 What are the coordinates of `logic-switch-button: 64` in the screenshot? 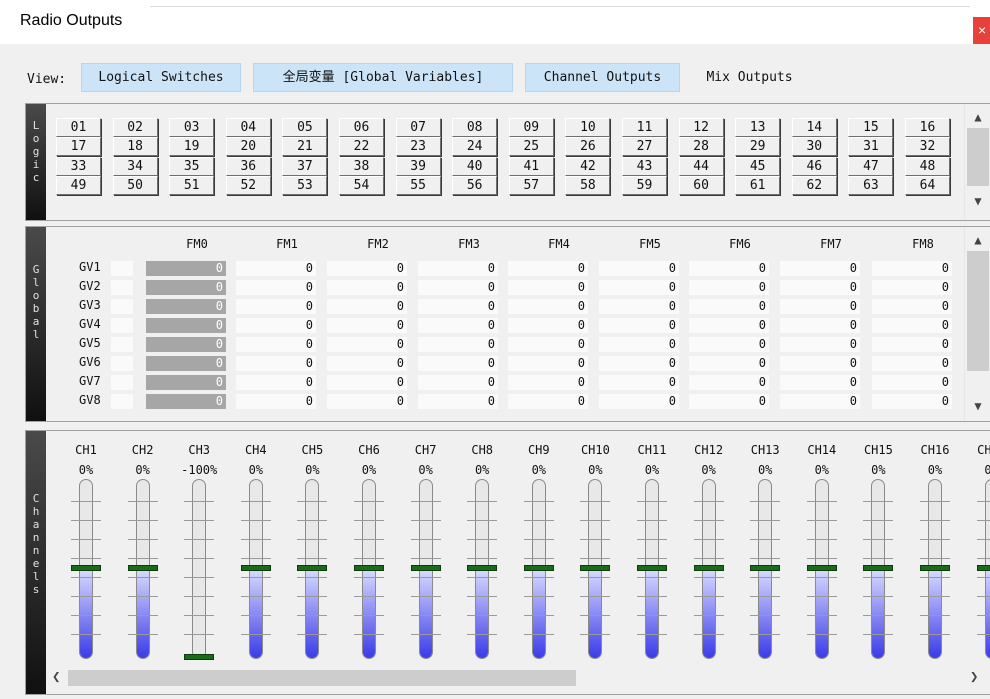 It's located at (927, 185).